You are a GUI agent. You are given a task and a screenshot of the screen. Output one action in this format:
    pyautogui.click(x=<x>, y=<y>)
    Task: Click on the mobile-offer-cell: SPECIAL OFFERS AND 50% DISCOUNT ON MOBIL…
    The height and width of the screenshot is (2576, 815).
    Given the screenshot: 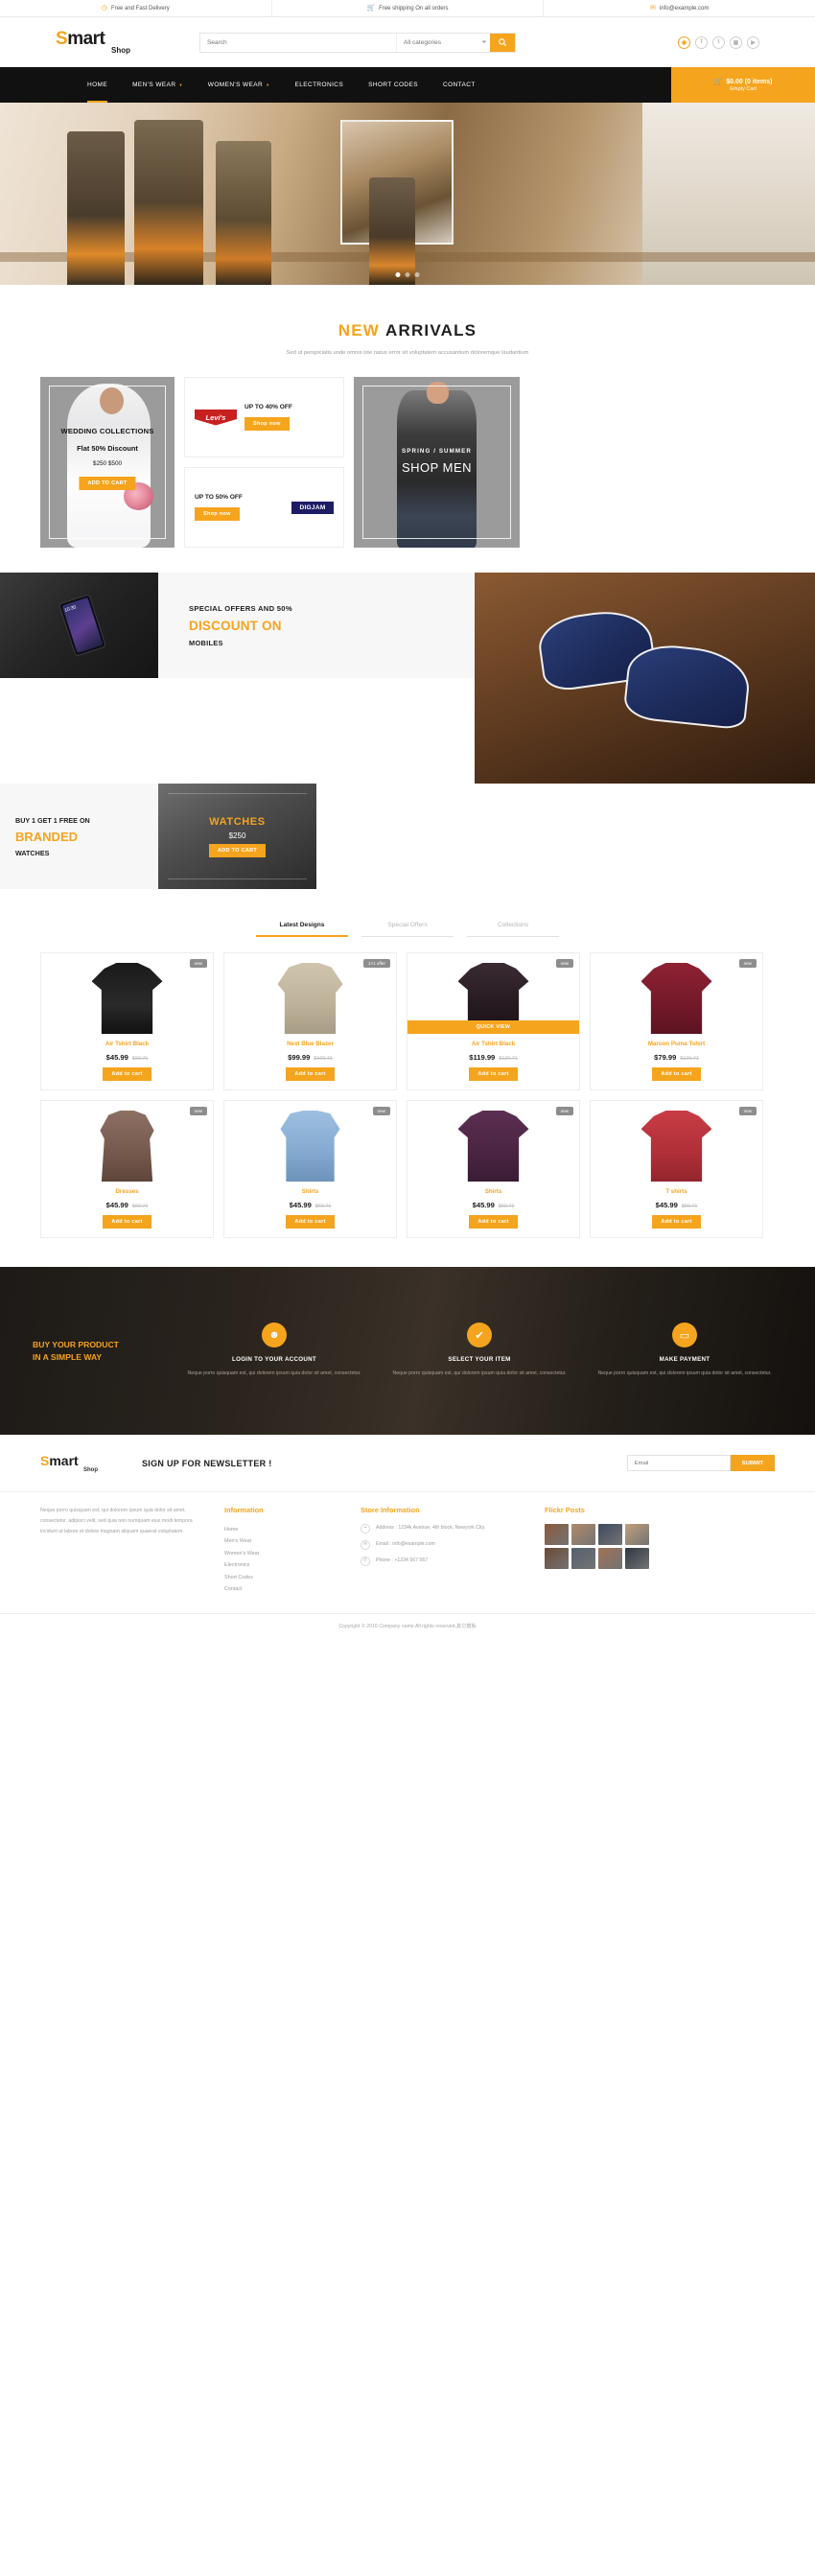 What is the action you would take?
    pyautogui.click(x=316, y=625)
    